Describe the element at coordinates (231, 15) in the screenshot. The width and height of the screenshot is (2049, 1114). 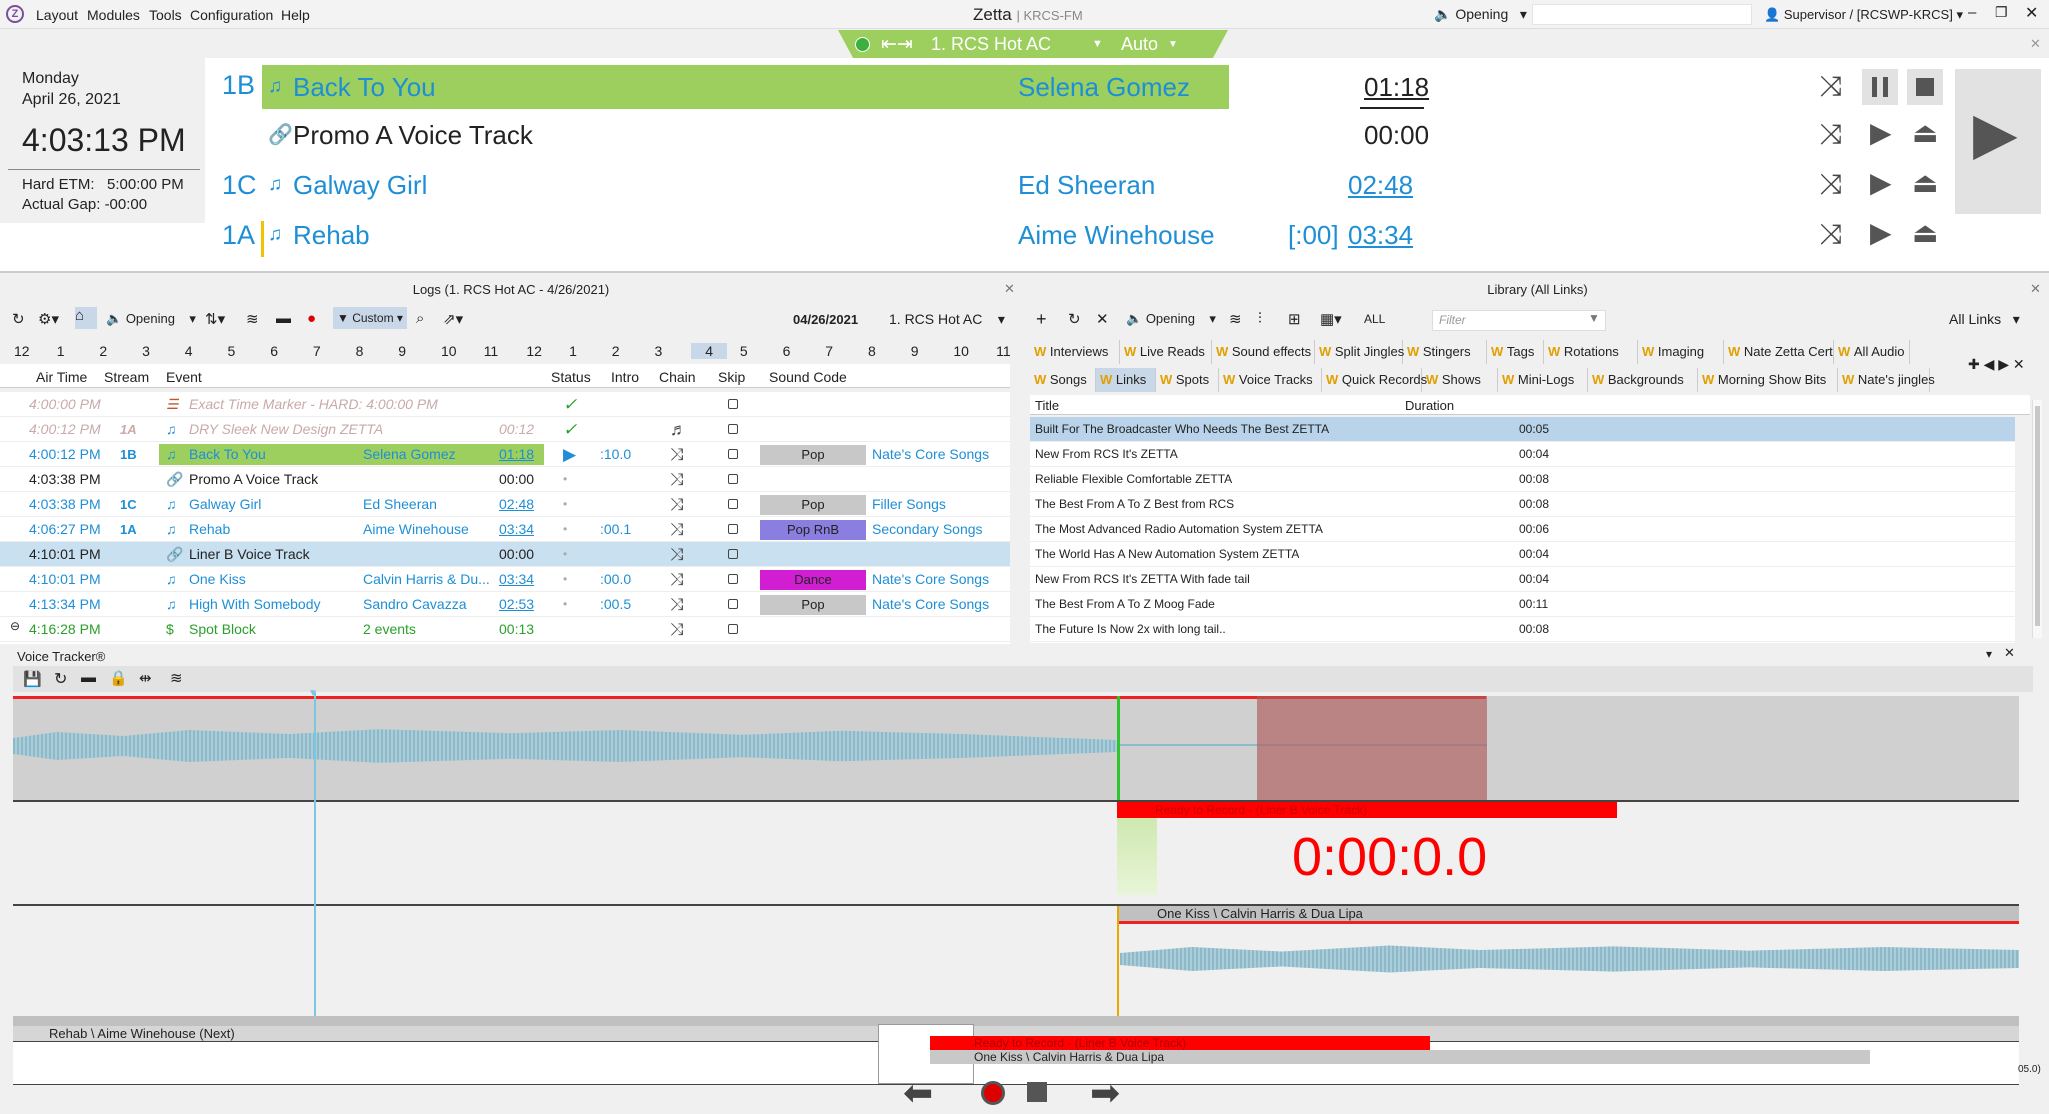
I see `menu-configuration: Configuration` at that location.